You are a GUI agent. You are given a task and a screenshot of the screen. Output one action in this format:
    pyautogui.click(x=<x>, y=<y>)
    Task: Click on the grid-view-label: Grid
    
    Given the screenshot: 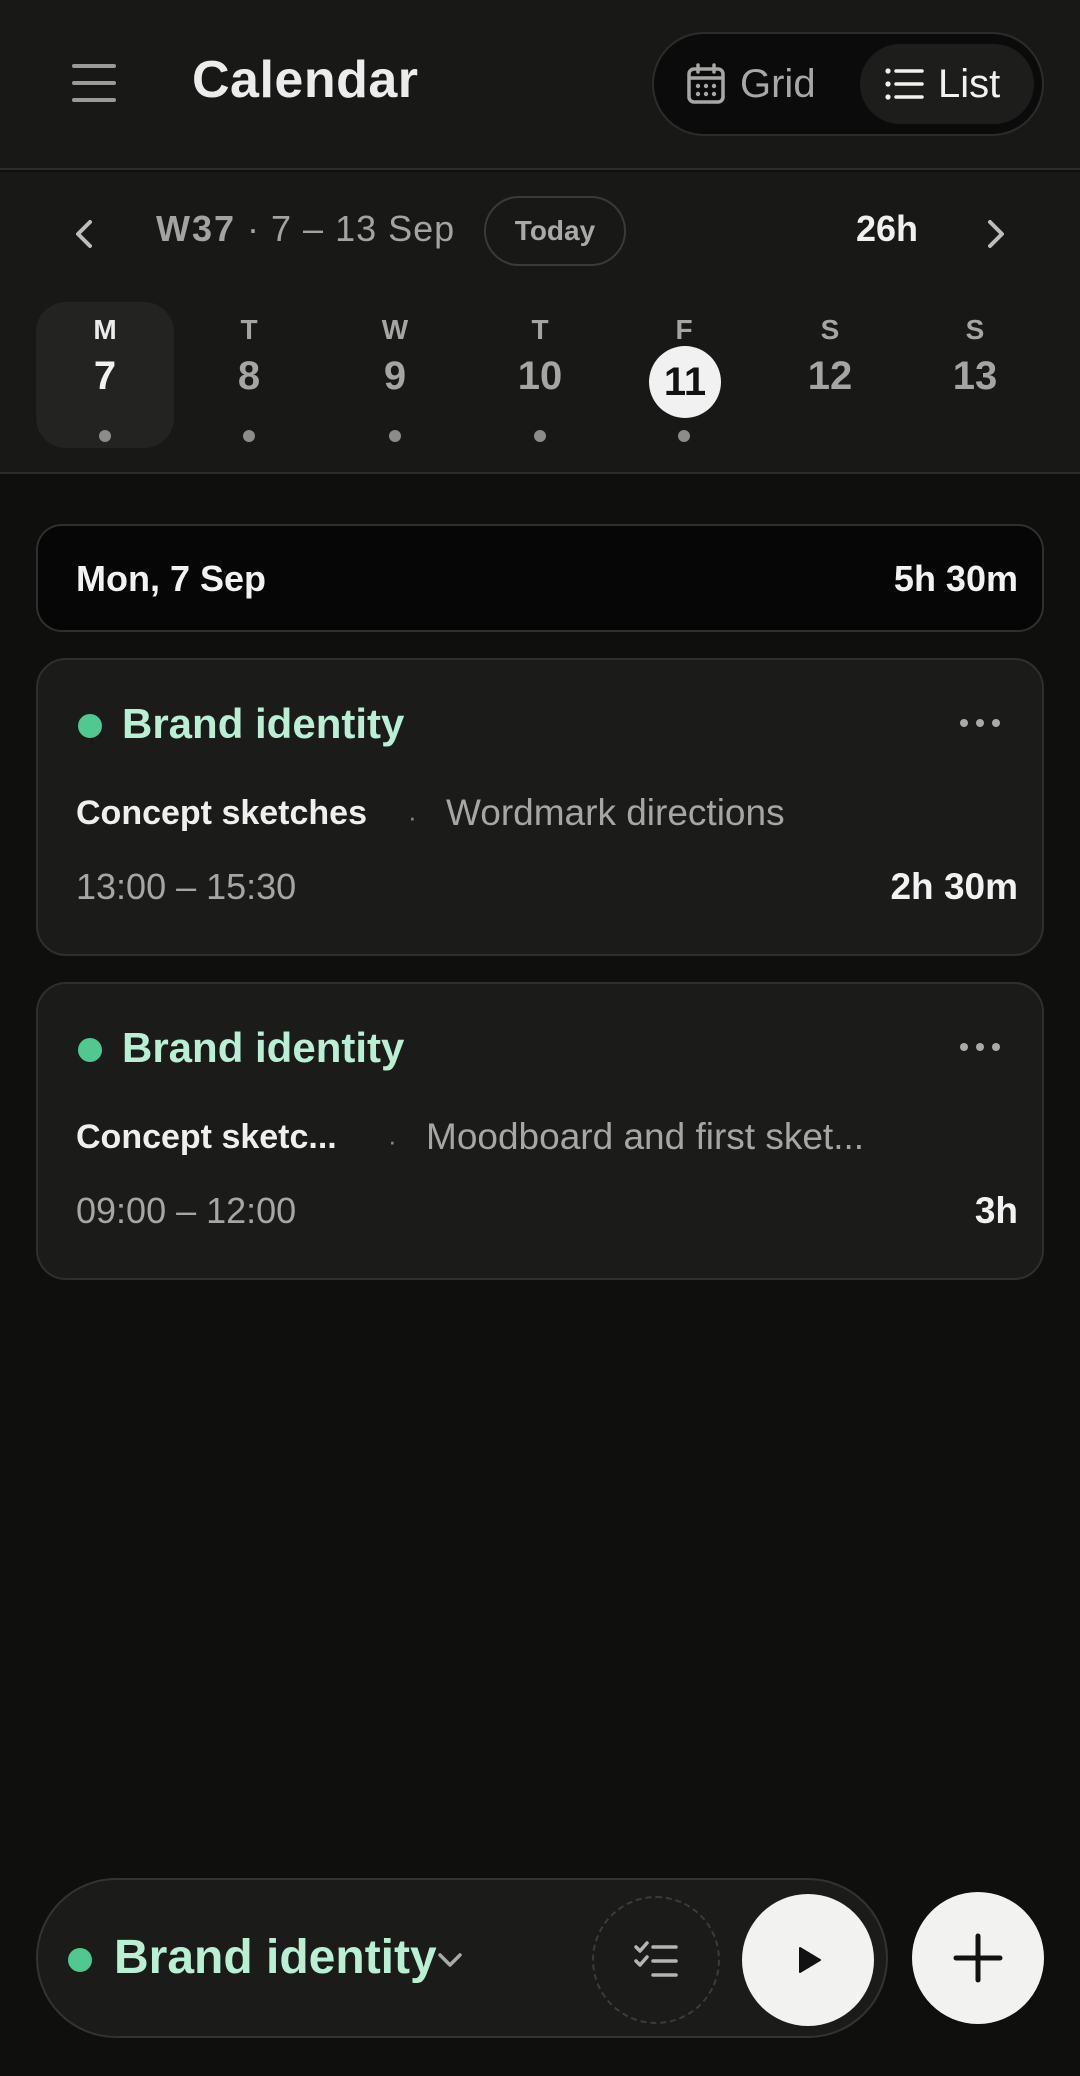 What is the action you would take?
    pyautogui.click(x=778, y=83)
    